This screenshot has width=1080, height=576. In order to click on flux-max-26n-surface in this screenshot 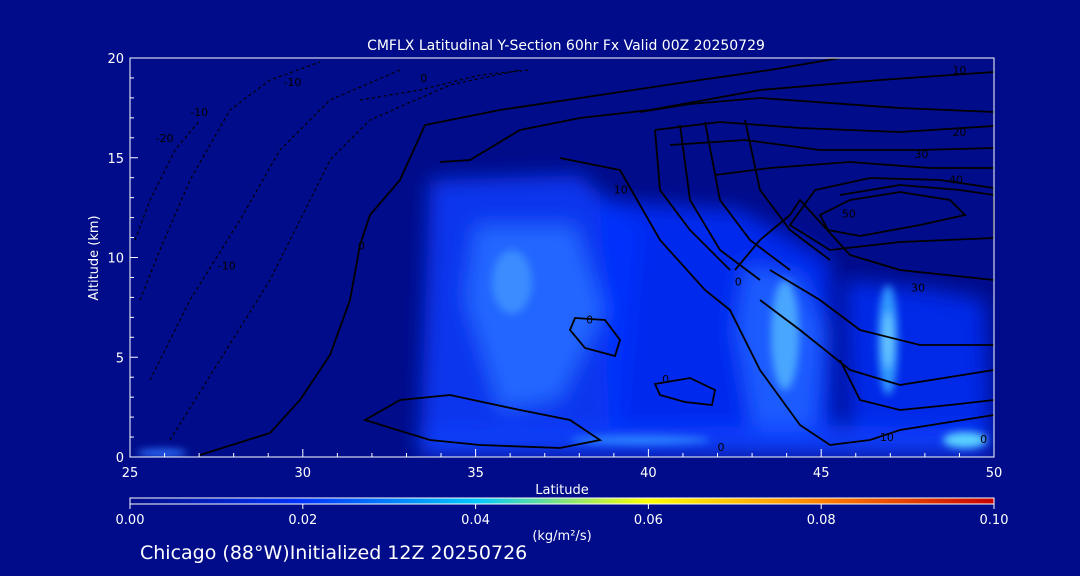, I will do `click(162, 453)`.